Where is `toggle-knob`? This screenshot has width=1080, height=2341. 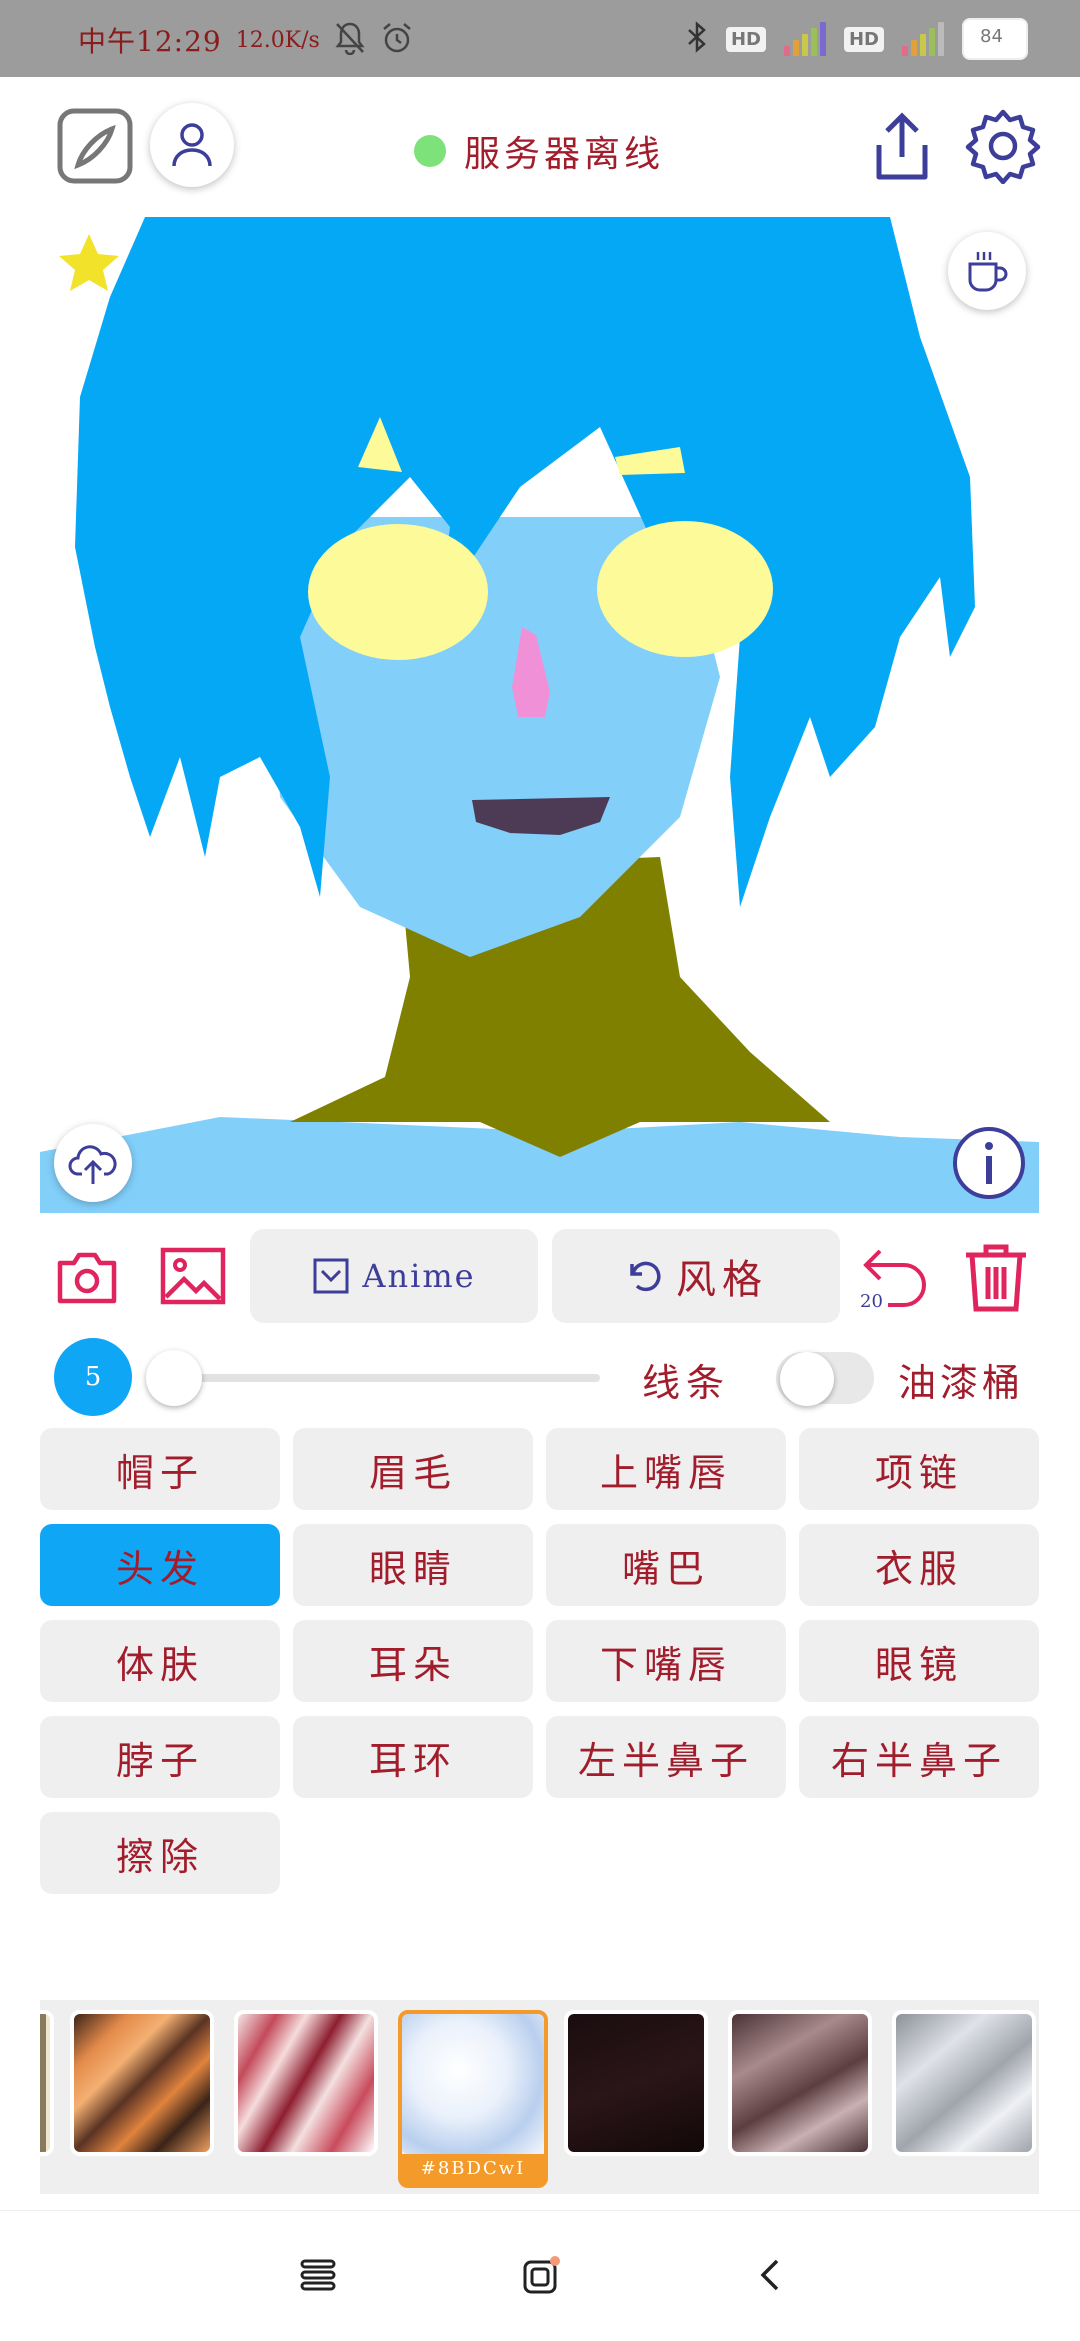
toggle-knob is located at coordinates (807, 1379).